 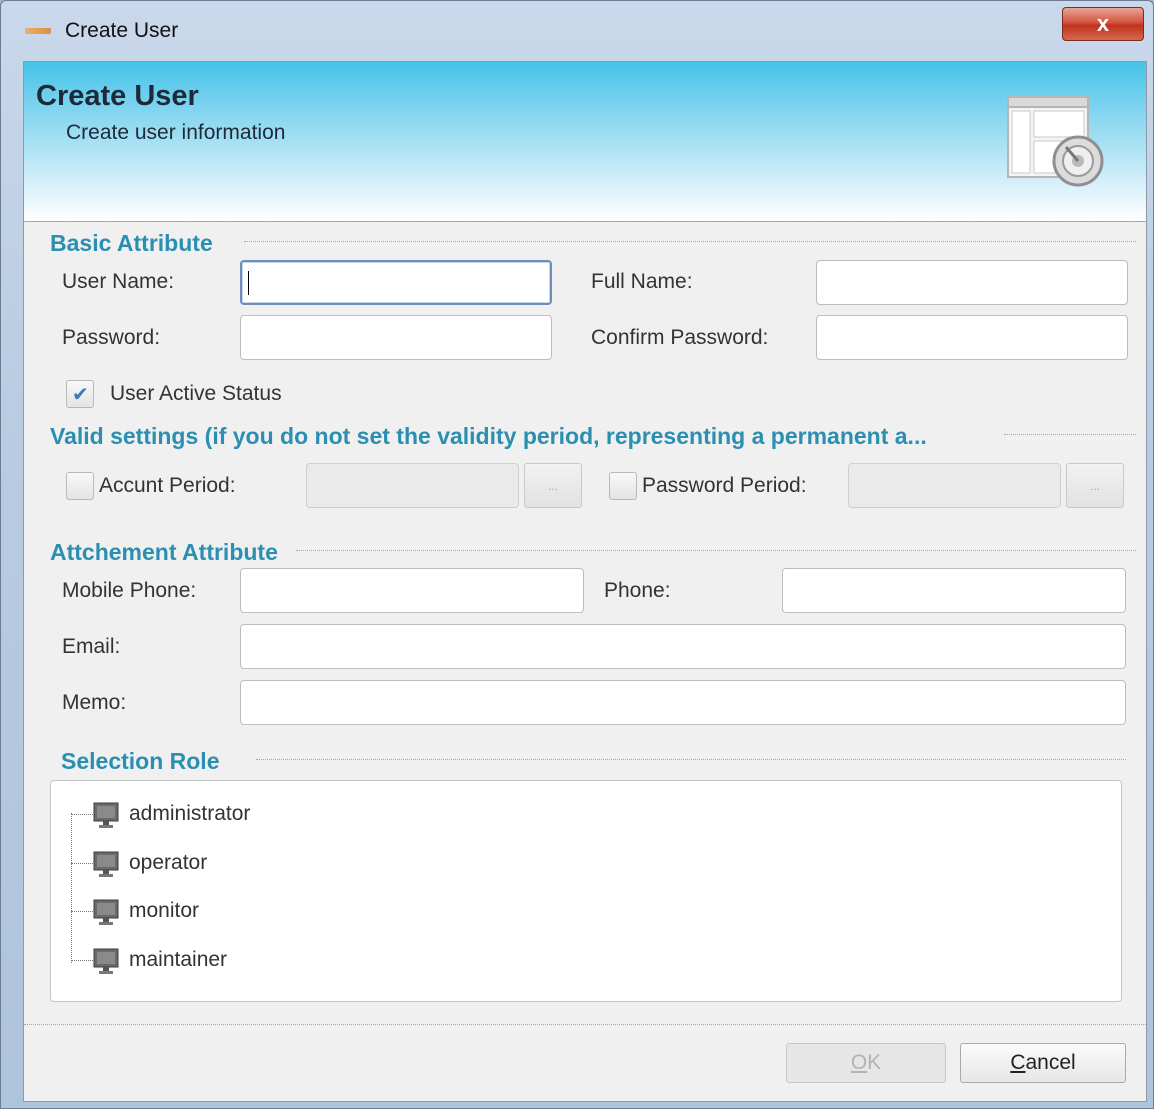 What do you see at coordinates (724, 486) in the screenshot?
I see `password-period-label: Password Period:` at bounding box center [724, 486].